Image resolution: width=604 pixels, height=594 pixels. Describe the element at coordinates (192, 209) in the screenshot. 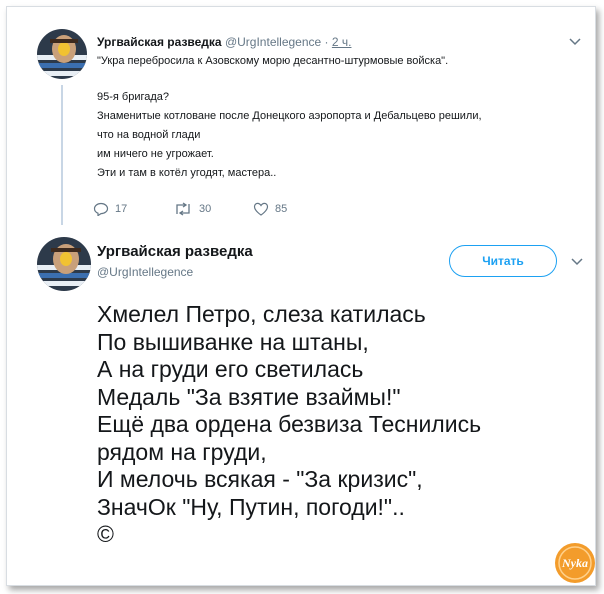

I see `retweet-action: 30` at that location.